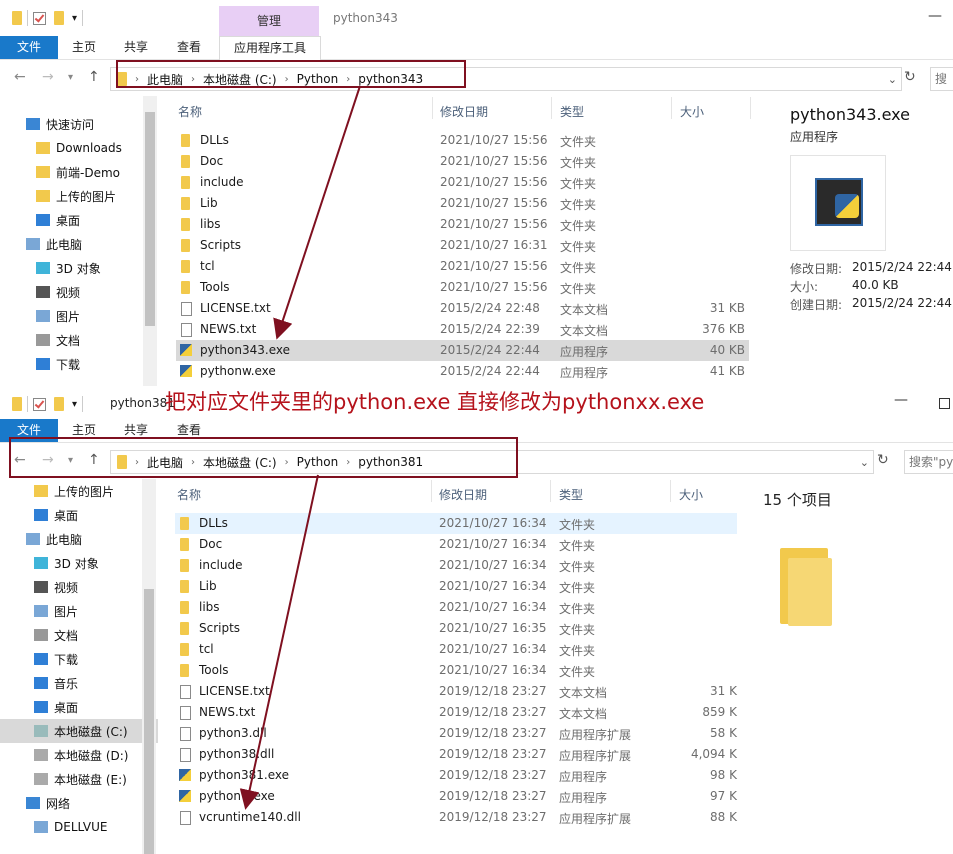 The image size is (953, 854). Describe the element at coordinates (300, 447) in the screenshot. I see `annotation-arrows` at that location.